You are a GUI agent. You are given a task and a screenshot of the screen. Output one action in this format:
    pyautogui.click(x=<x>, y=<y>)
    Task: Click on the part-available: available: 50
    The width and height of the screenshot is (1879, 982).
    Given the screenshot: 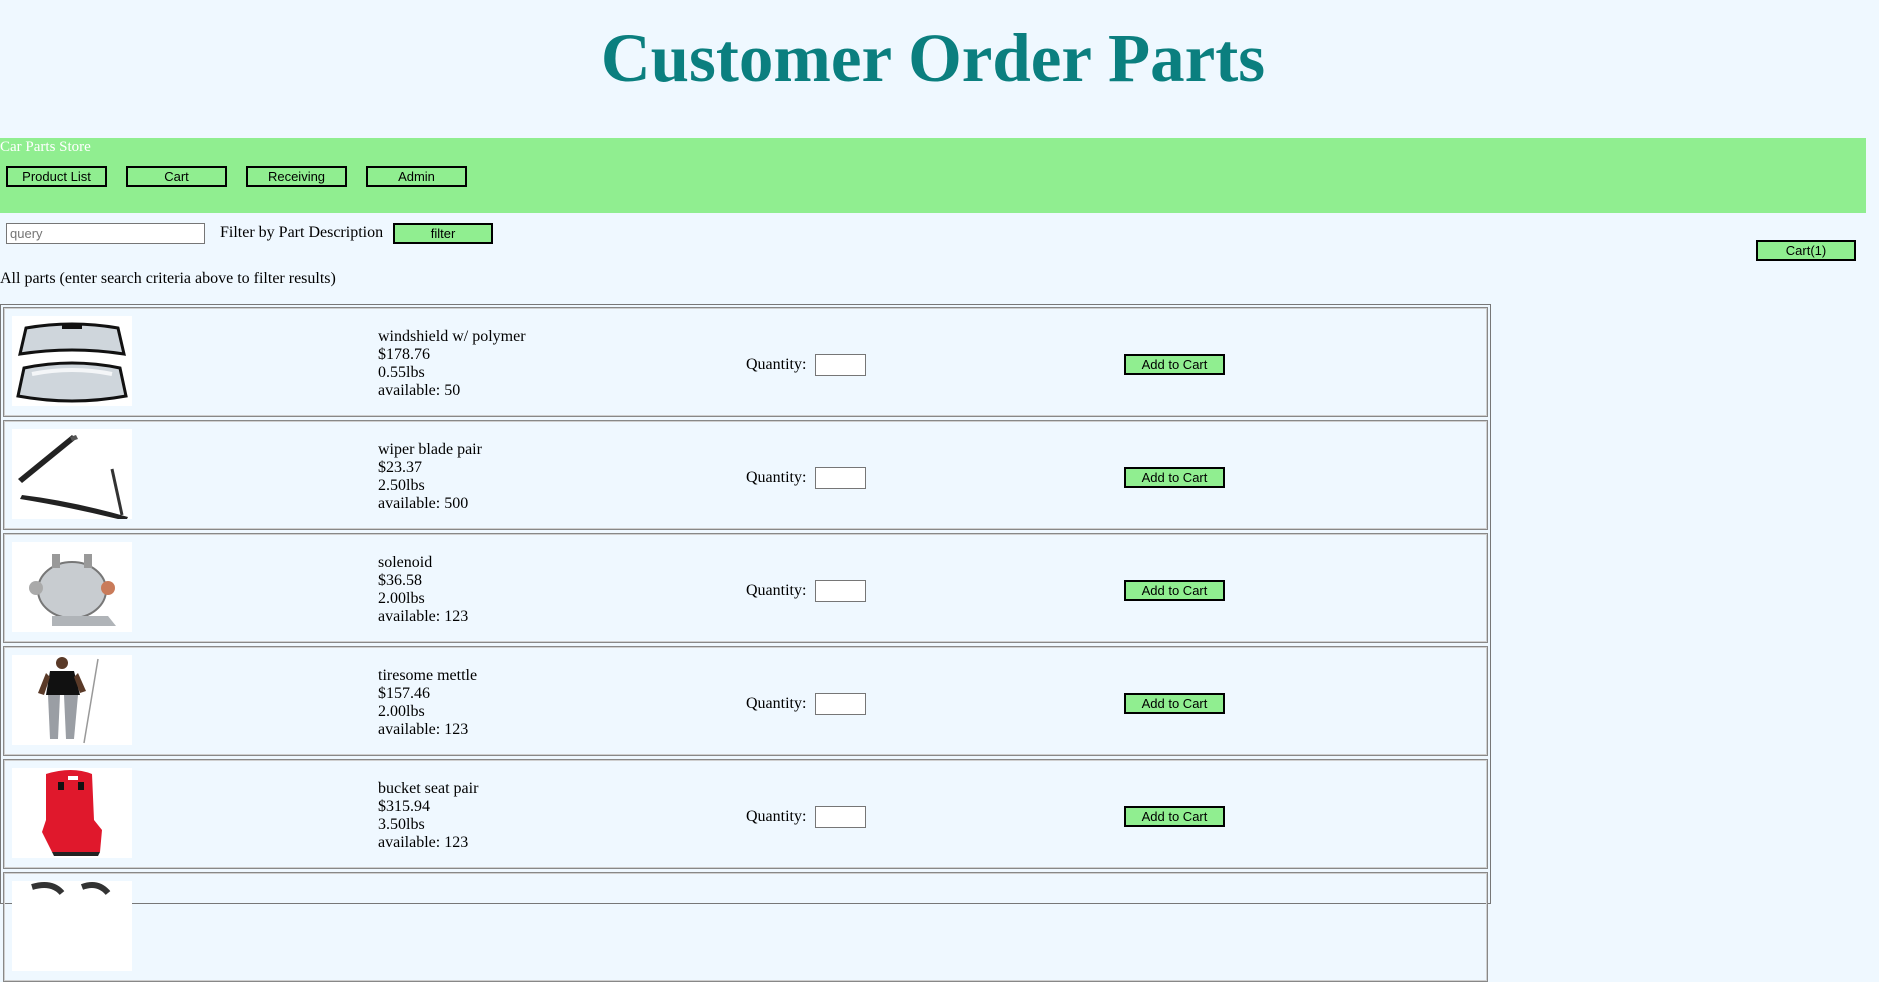 What is the action you would take?
    pyautogui.click(x=419, y=390)
    